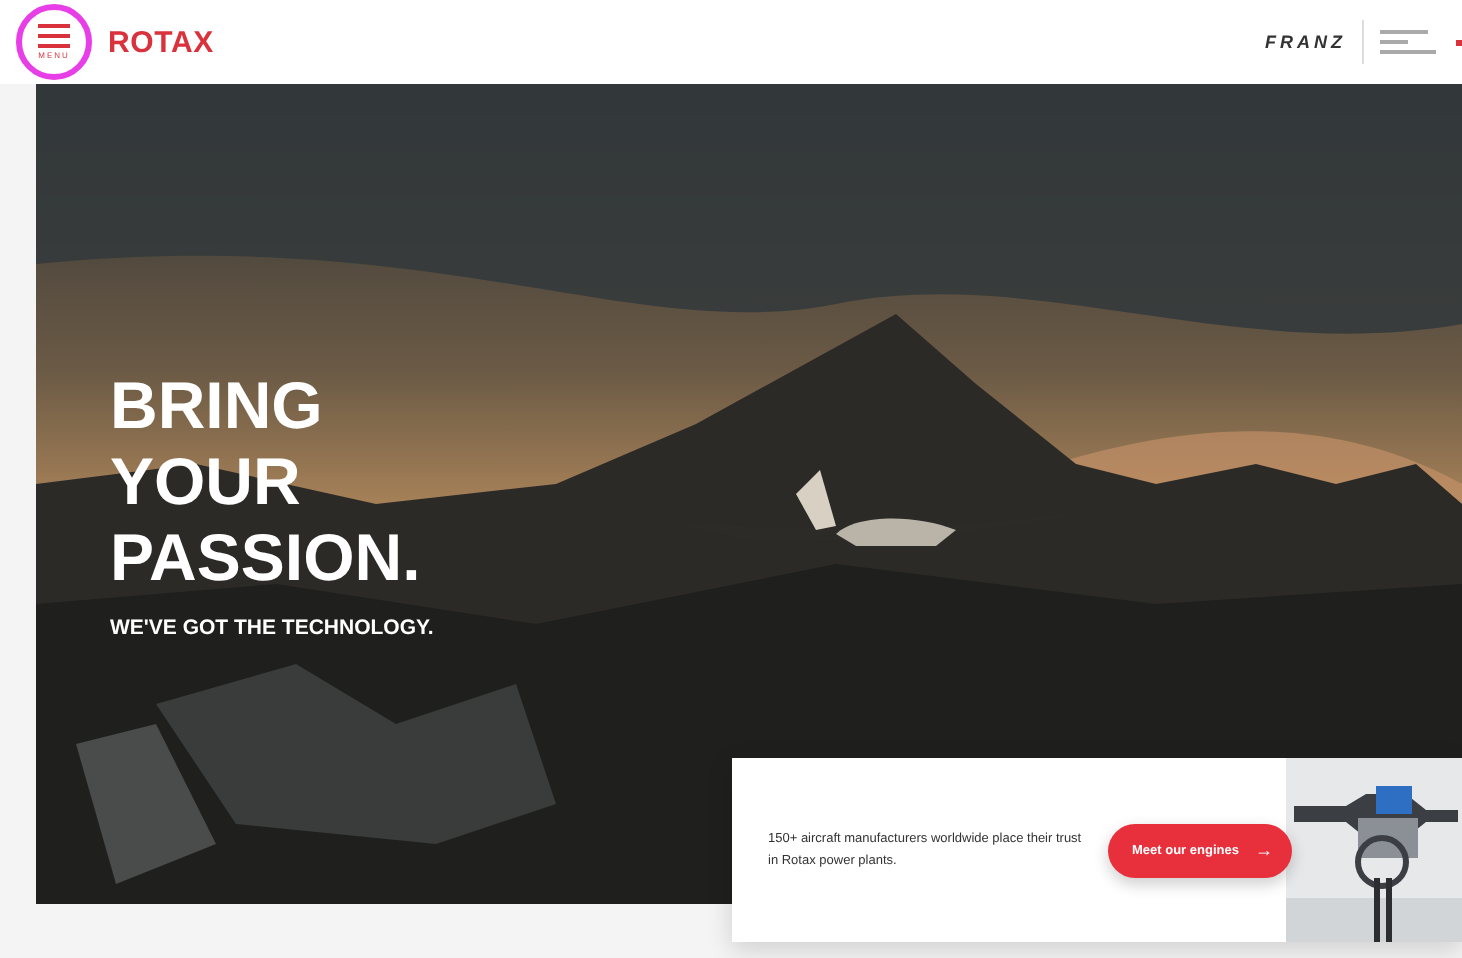  What do you see at coordinates (161, 42) in the screenshot?
I see `brand-logo: ROTAX` at bounding box center [161, 42].